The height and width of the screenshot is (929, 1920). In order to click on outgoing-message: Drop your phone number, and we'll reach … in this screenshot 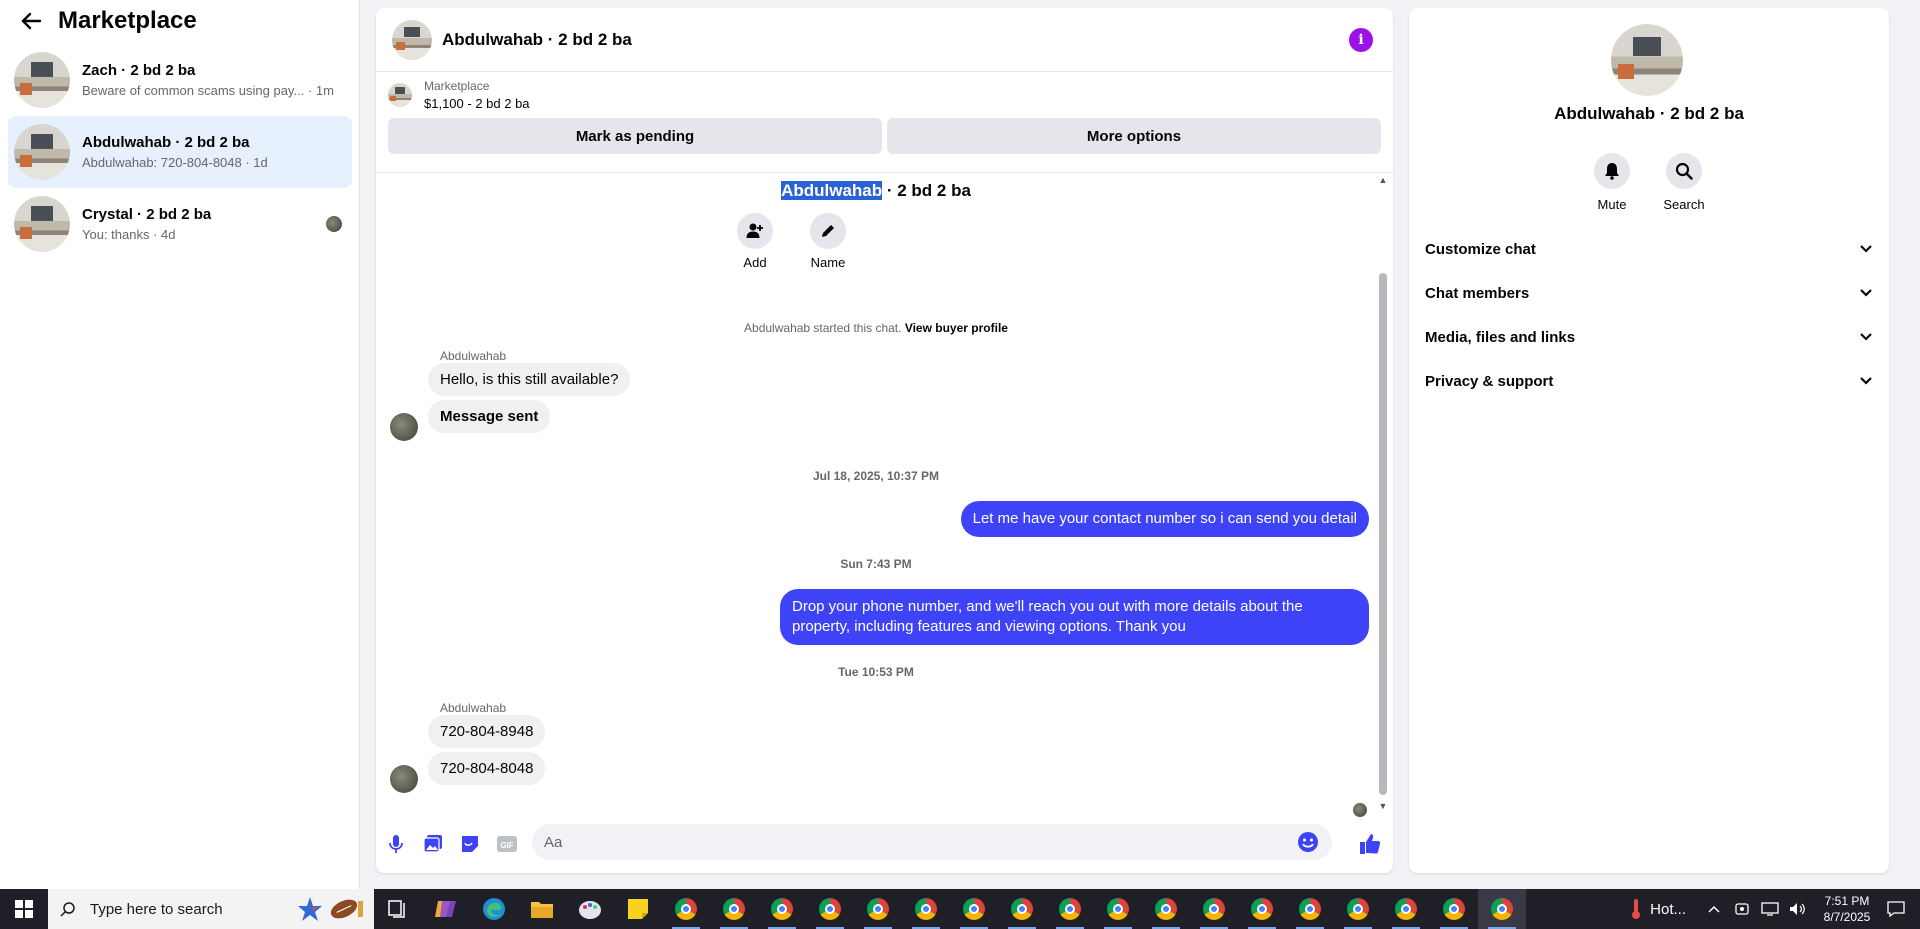, I will do `click(1074, 617)`.